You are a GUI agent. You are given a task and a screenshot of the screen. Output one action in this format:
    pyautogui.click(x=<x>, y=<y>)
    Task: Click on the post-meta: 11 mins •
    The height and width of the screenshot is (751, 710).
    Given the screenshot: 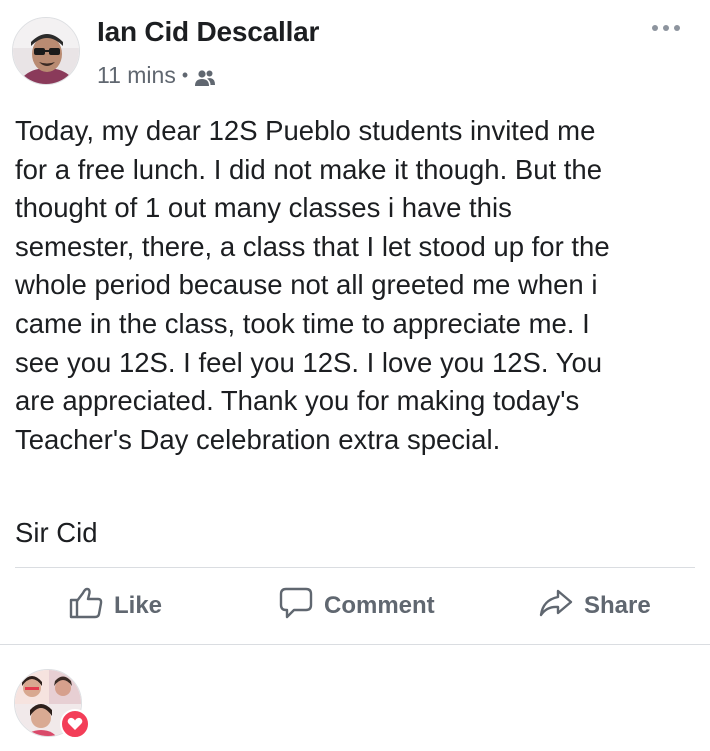 What is the action you would take?
    pyautogui.click(x=156, y=75)
    